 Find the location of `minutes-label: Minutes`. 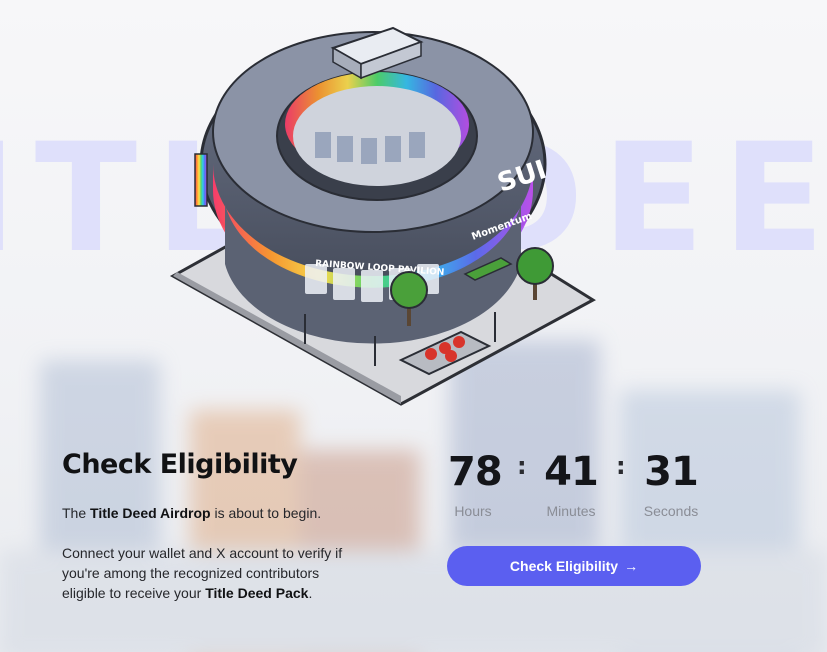

minutes-label: Minutes is located at coordinates (571, 511).